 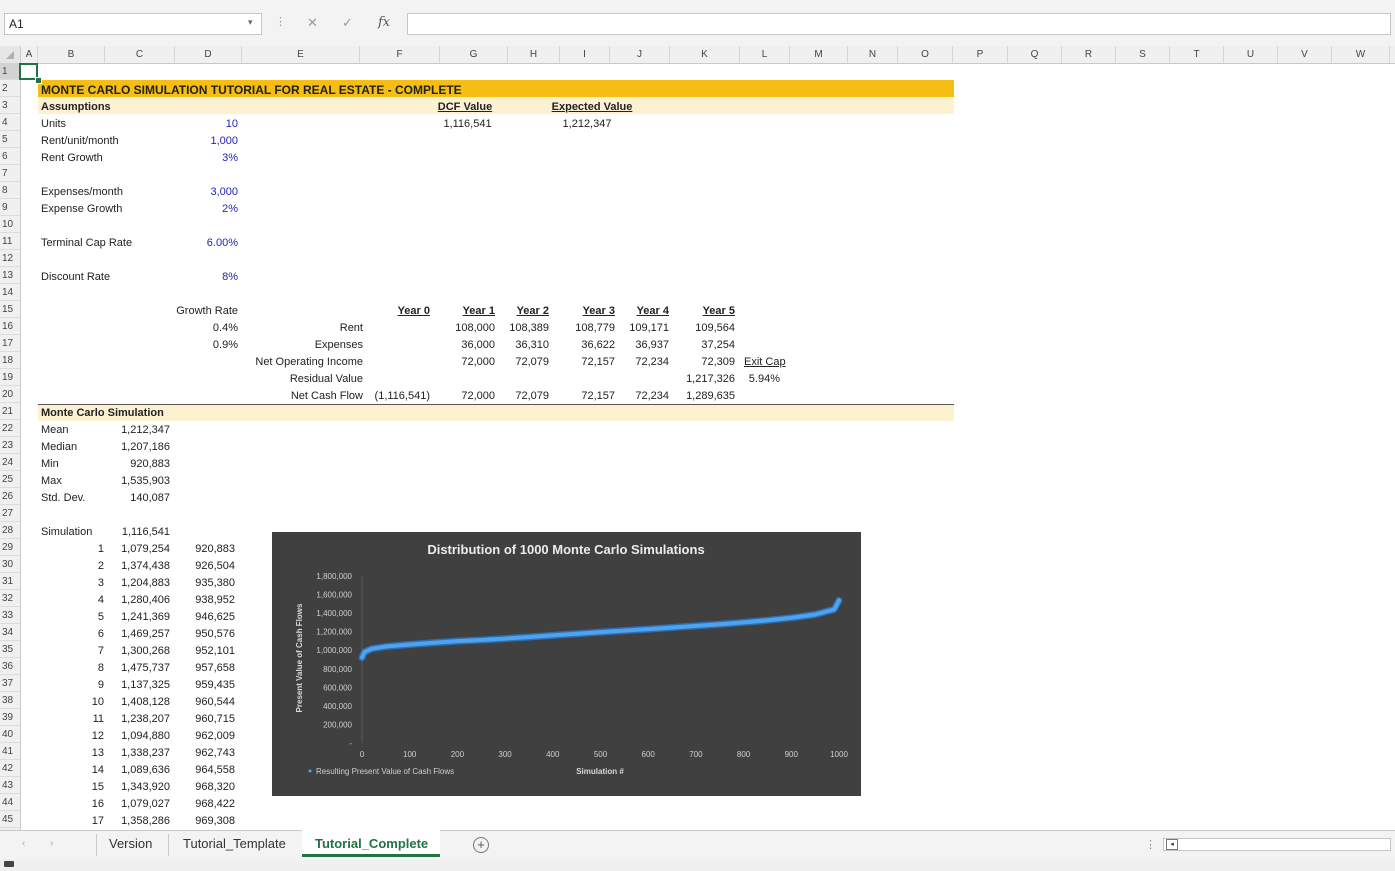 I want to click on simulation-sorted-value: 957,658, so click(x=202, y=668).